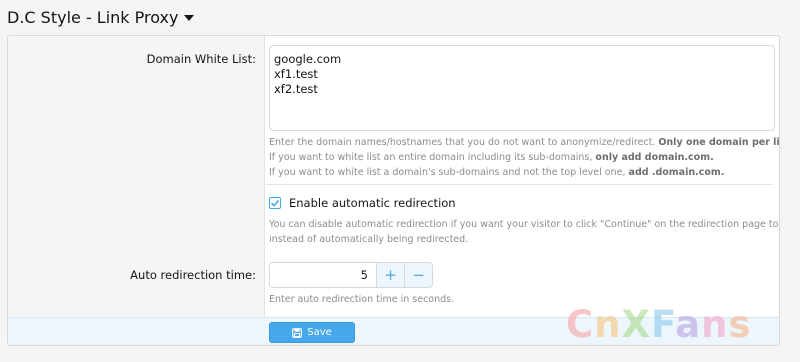 The height and width of the screenshot is (362, 800). I want to click on auto-redirection-time-stepper: 5 + −, so click(351, 275).